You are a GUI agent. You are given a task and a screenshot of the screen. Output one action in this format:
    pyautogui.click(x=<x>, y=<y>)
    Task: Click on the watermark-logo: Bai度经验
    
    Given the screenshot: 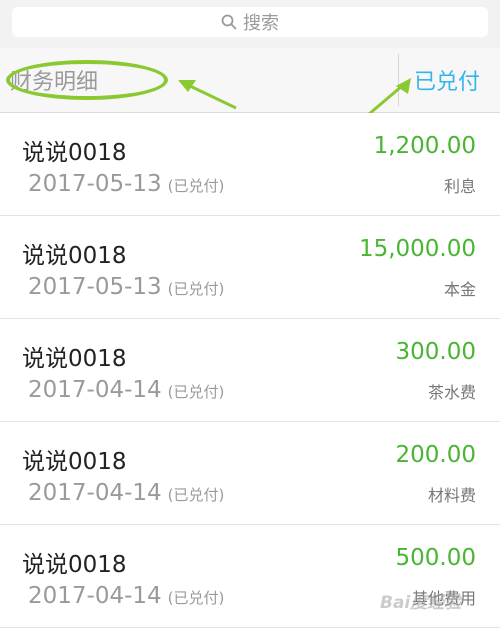 What is the action you would take?
    pyautogui.click(x=421, y=603)
    